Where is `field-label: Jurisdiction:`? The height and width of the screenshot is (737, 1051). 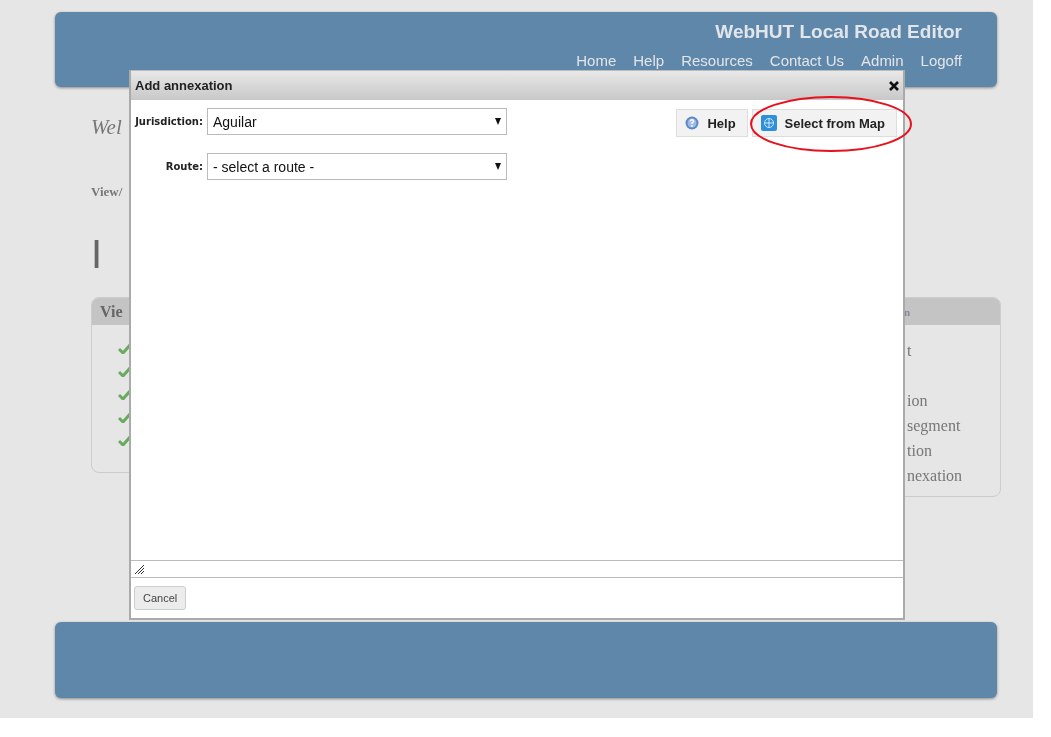
field-label: Jurisdiction: is located at coordinates (168, 121).